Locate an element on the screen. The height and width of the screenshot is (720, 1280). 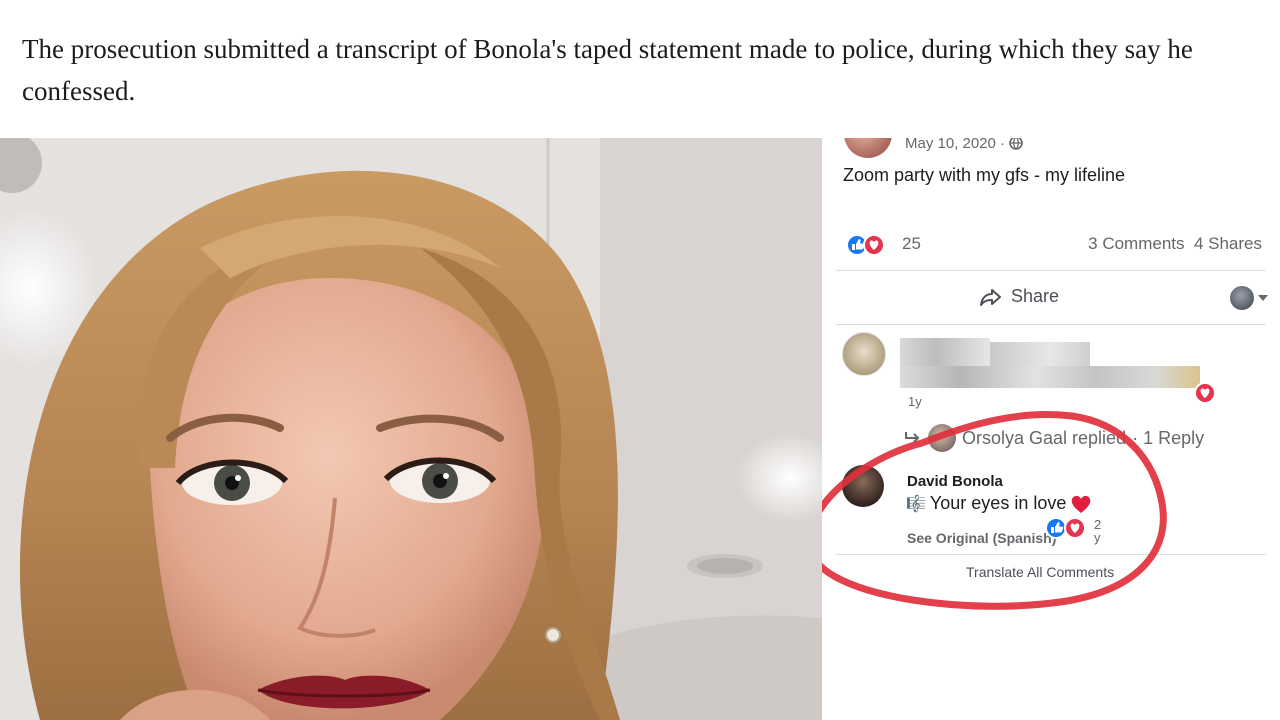
comment-reaction-count: 2 y is located at coordinates (1098, 531).